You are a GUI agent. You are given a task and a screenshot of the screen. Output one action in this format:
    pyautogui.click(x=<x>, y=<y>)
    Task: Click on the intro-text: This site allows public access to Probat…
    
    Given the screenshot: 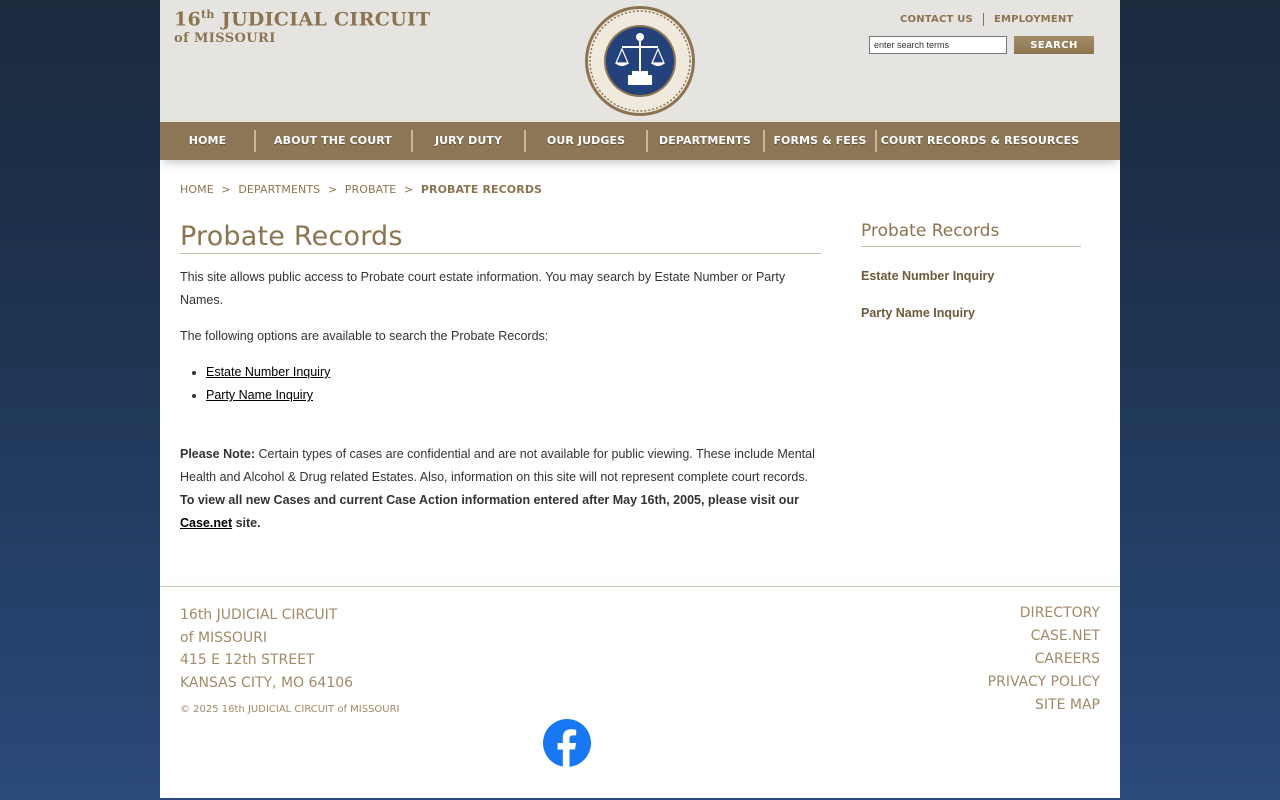 What is the action you would take?
    pyautogui.click(x=483, y=288)
    